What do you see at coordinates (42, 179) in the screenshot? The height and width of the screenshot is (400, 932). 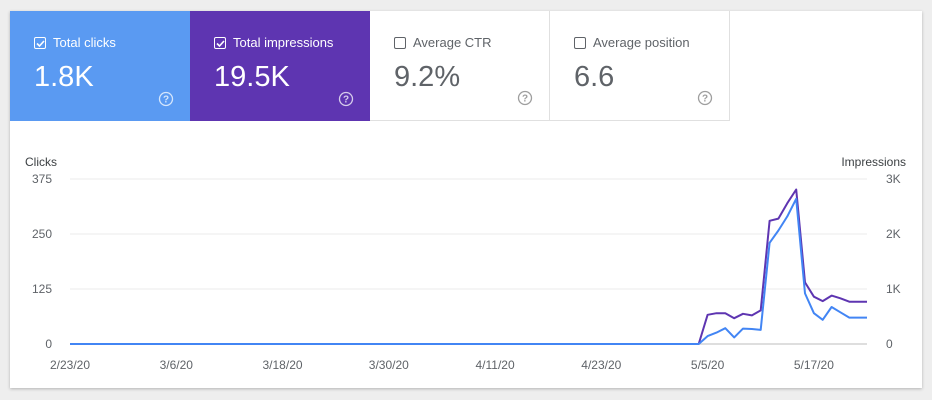 I see `y-tick-label-left: 375` at bounding box center [42, 179].